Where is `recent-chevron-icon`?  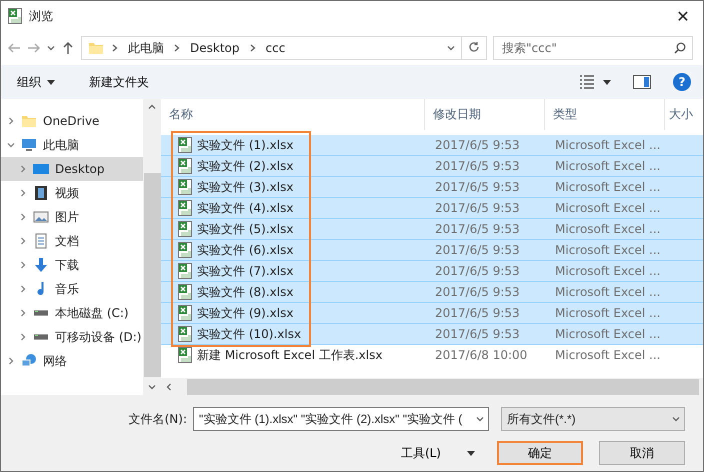 recent-chevron-icon is located at coordinates (51, 48).